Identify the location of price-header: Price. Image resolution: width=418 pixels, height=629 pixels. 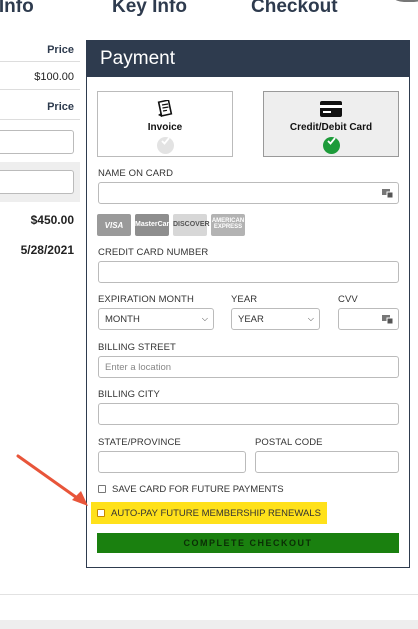
(40, 50).